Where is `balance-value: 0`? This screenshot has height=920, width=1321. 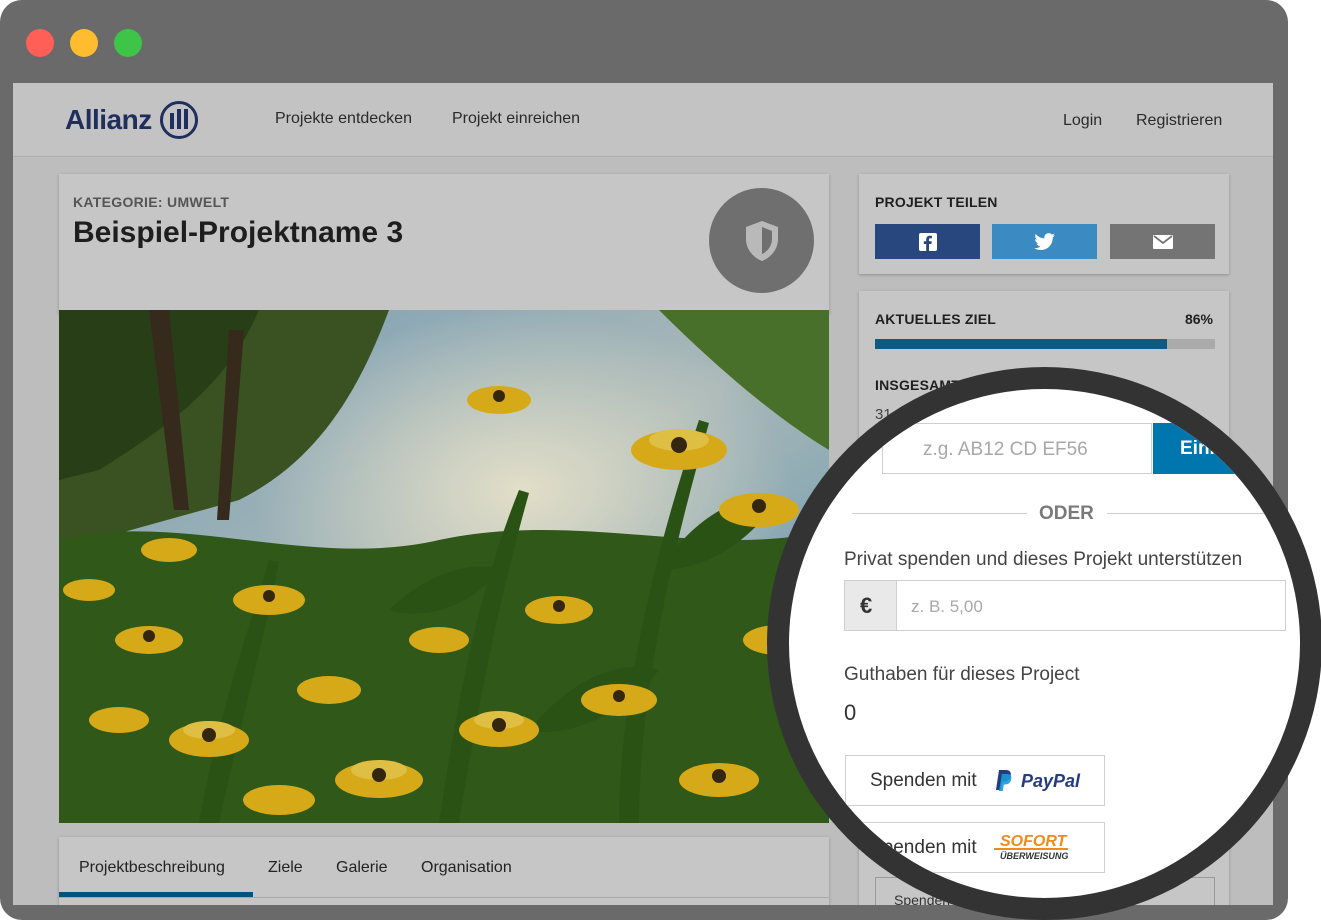 balance-value: 0 is located at coordinates (850, 712).